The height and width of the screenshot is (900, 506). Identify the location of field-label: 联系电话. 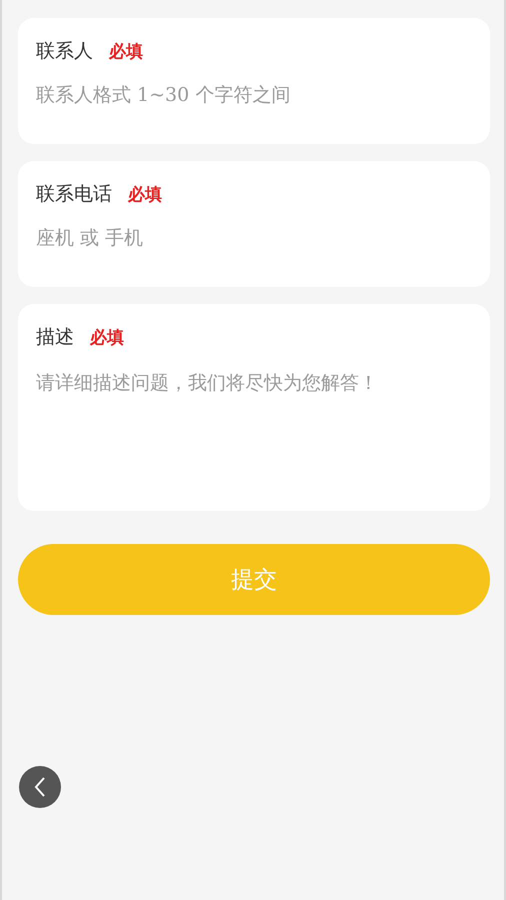
(74, 194).